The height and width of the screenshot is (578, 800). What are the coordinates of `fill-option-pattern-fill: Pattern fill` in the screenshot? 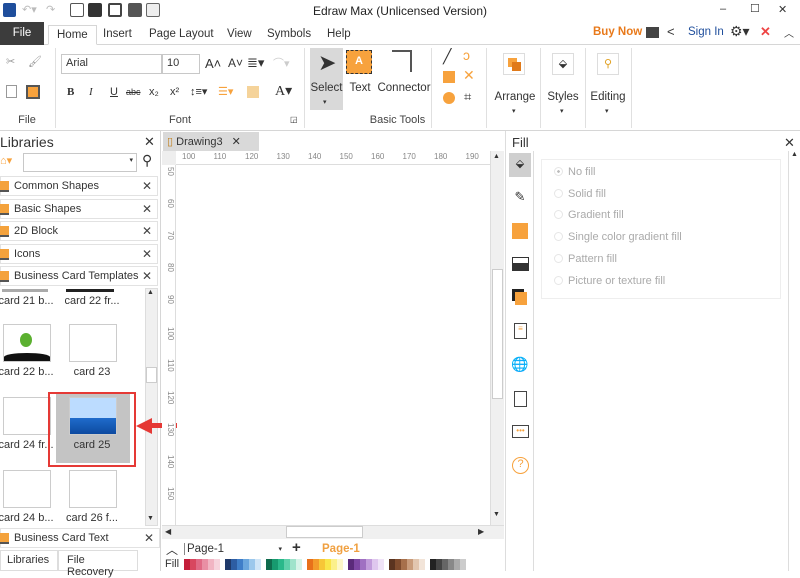 It's located at (585, 259).